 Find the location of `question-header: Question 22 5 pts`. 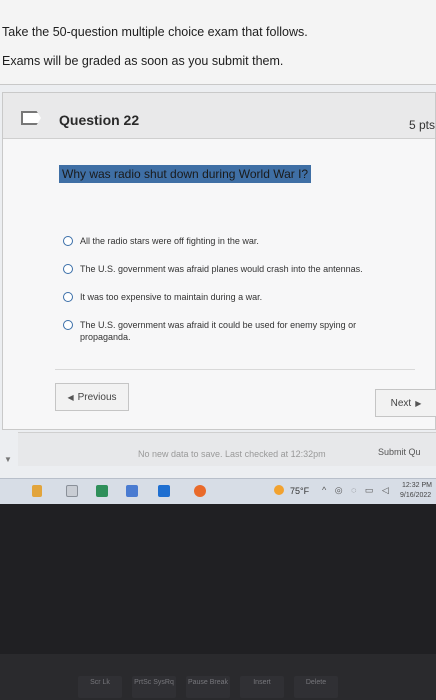

question-header: Question 22 5 pts is located at coordinates (219, 116).